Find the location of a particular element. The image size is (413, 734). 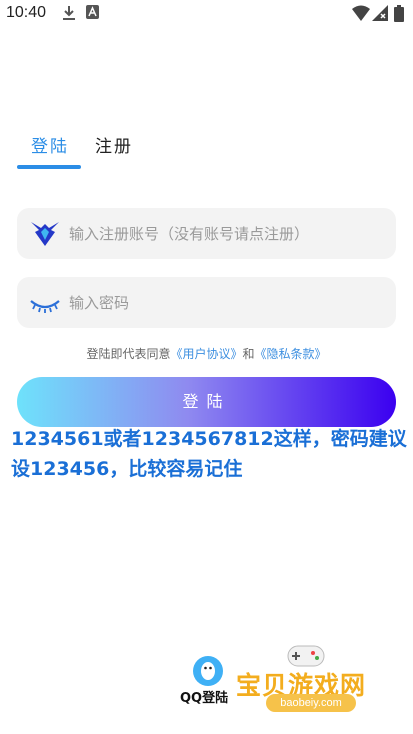

gamepad-icon is located at coordinates (306, 656).